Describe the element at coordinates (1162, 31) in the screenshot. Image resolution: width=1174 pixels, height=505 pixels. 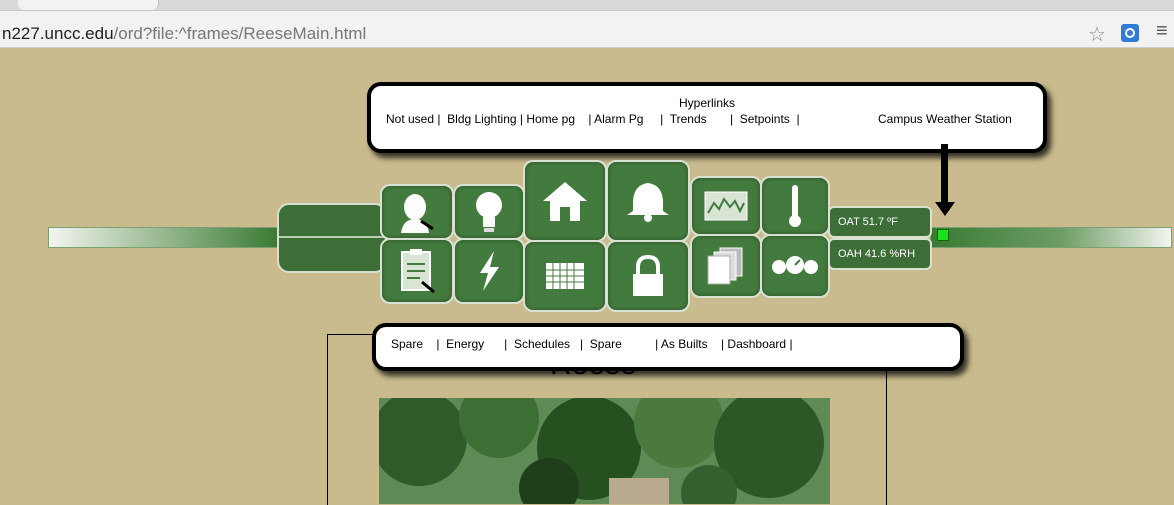
I see `menu-icon: ≡` at that location.